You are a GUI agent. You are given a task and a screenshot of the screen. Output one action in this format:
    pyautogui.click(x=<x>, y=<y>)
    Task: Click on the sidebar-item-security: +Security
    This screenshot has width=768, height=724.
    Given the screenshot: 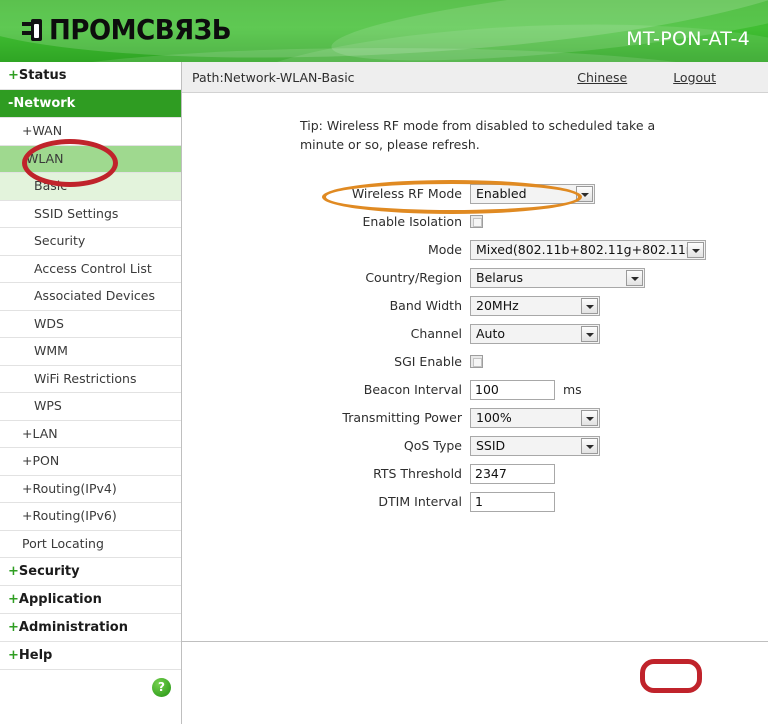 What is the action you would take?
    pyautogui.click(x=90, y=572)
    